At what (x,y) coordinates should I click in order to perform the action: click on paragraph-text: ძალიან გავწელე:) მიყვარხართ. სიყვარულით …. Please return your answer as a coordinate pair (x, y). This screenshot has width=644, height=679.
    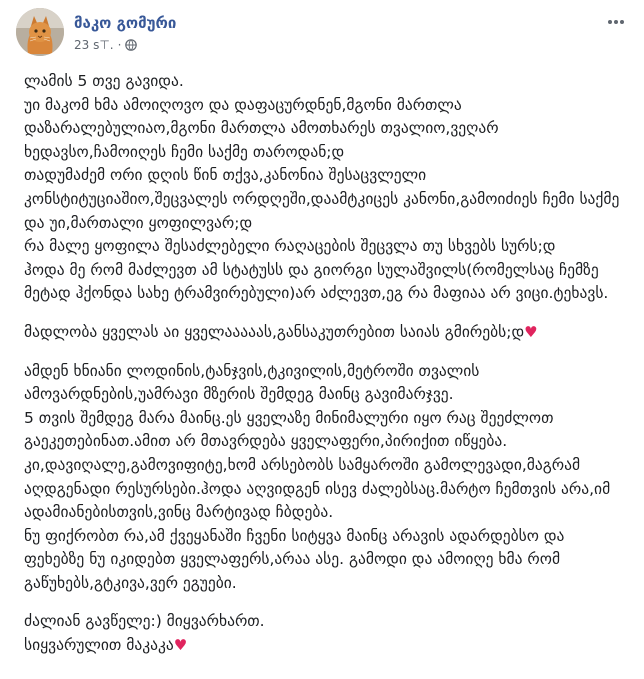
    Looking at the image, I should click on (144, 633).